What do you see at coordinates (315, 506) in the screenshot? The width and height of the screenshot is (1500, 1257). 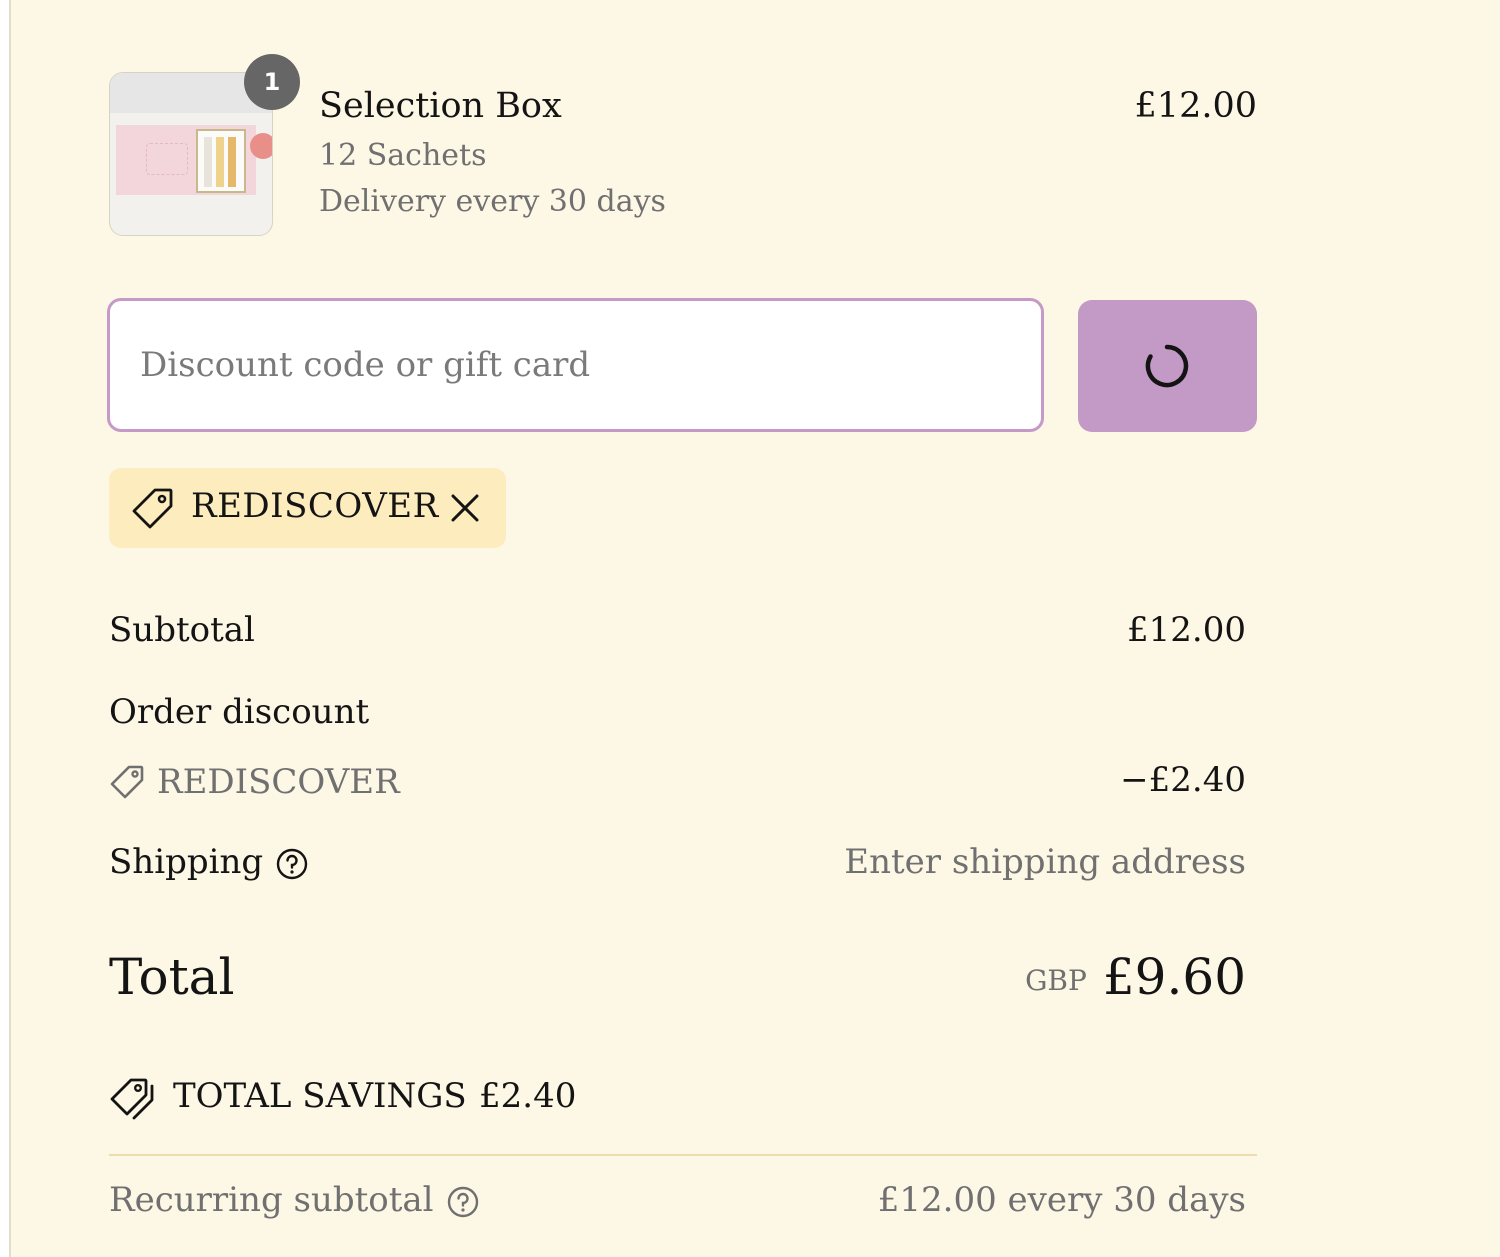 I see `applied-discount-code: REDISCOVER` at bounding box center [315, 506].